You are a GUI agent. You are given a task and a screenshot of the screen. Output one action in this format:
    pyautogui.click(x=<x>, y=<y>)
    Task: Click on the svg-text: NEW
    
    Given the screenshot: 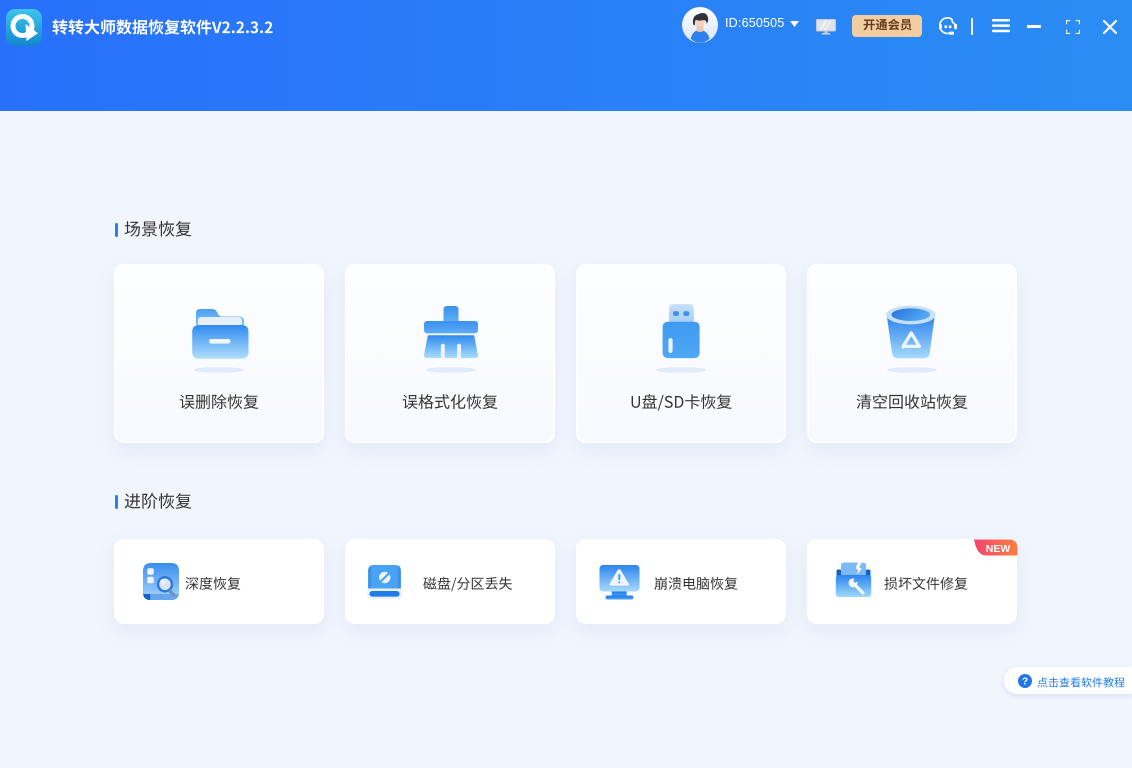 What is the action you would take?
    pyautogui.click(x=997, y=548)
    